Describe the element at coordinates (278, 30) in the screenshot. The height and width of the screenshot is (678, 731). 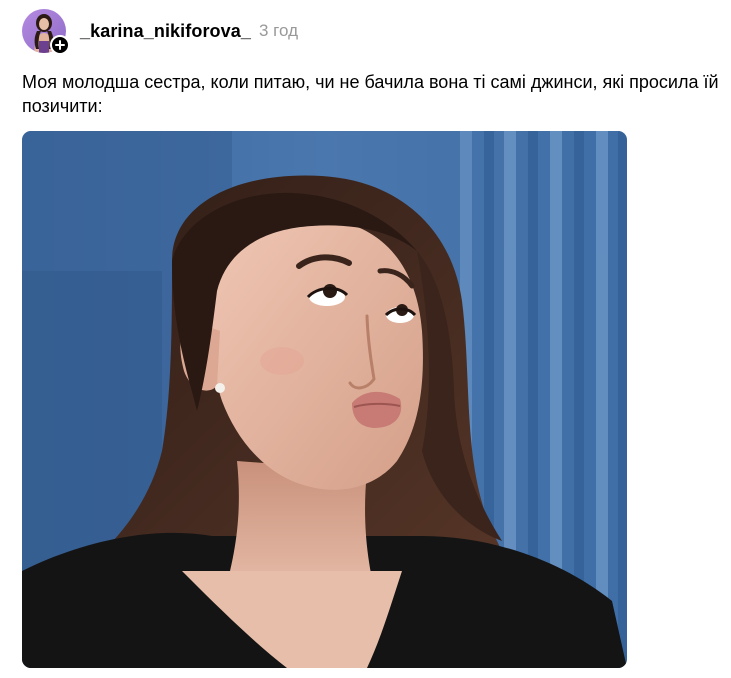
I see `post-timestamp: 3 год` at that location.